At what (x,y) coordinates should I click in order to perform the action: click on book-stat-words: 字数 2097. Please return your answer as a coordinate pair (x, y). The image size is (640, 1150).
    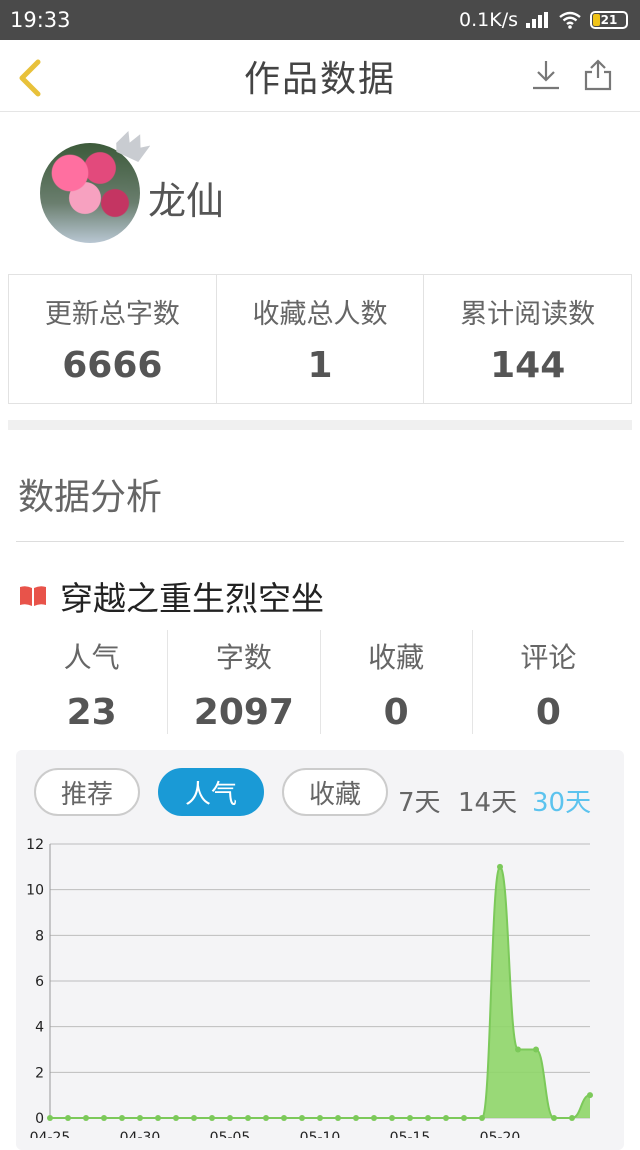
    Looking at the image, I should click on (244, 682).